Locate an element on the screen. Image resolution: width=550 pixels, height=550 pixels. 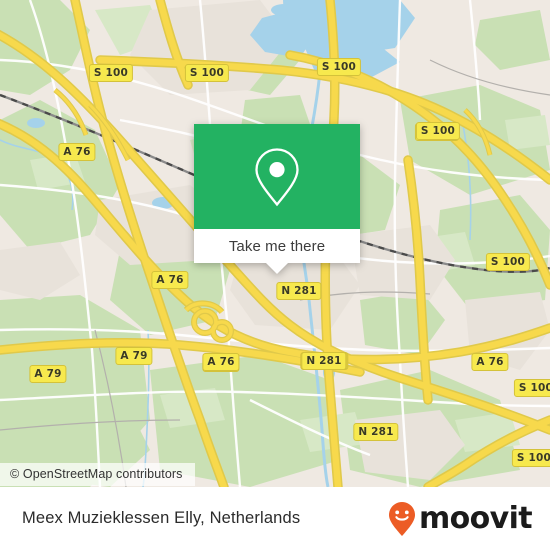
card-pointer is located at coordinates (277, 268).